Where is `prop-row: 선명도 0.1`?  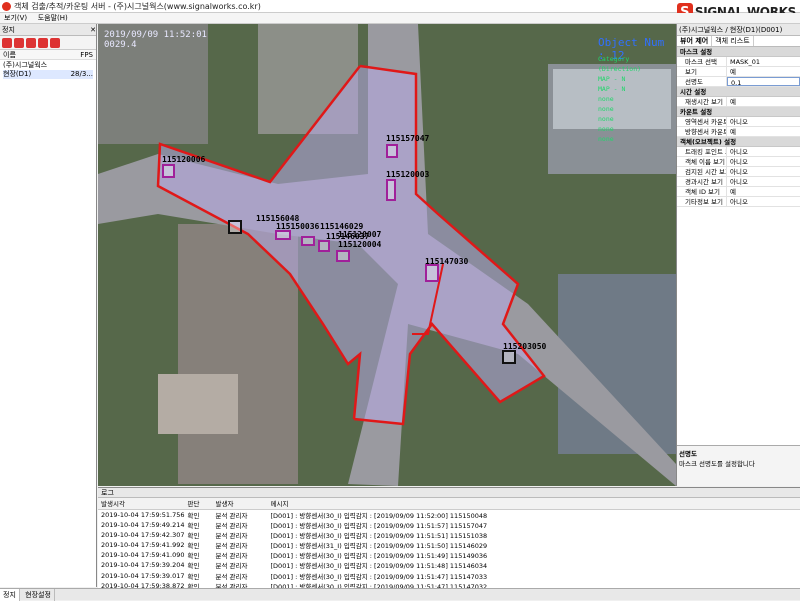
prop-row: 선명도 0.1 is located at coordinates (738, 82).